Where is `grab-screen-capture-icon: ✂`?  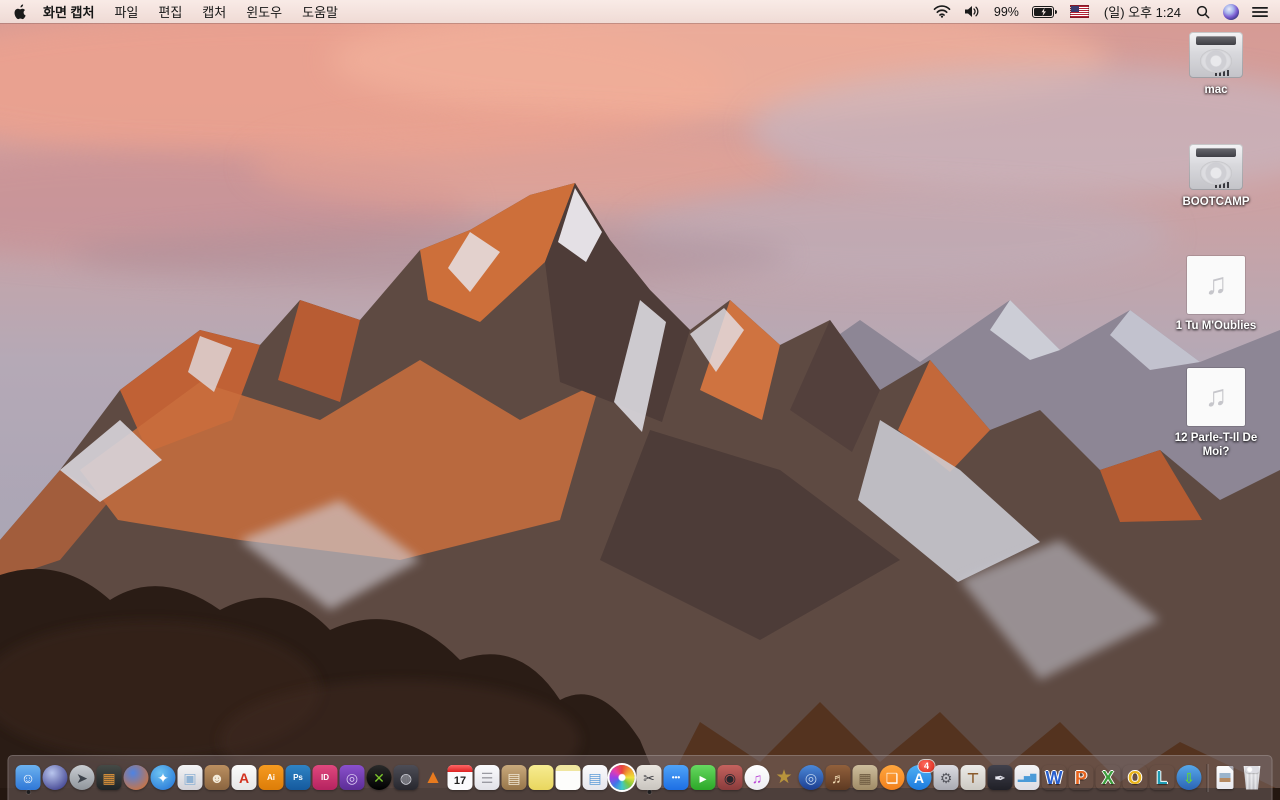 grab-screen-capture-icon: ✂ is located at coordinates (649, 777).